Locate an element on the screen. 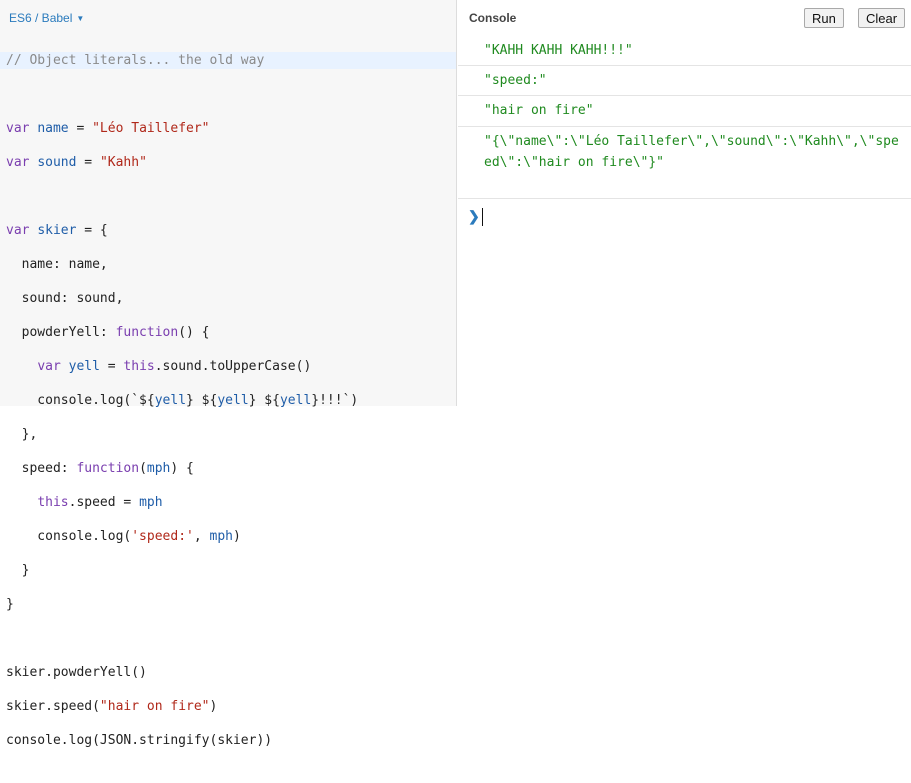 The height and width of the screenshot is (783, 911). code-line: var yell = this.sound.toUpperCase() is located at coordinates (174, 366).